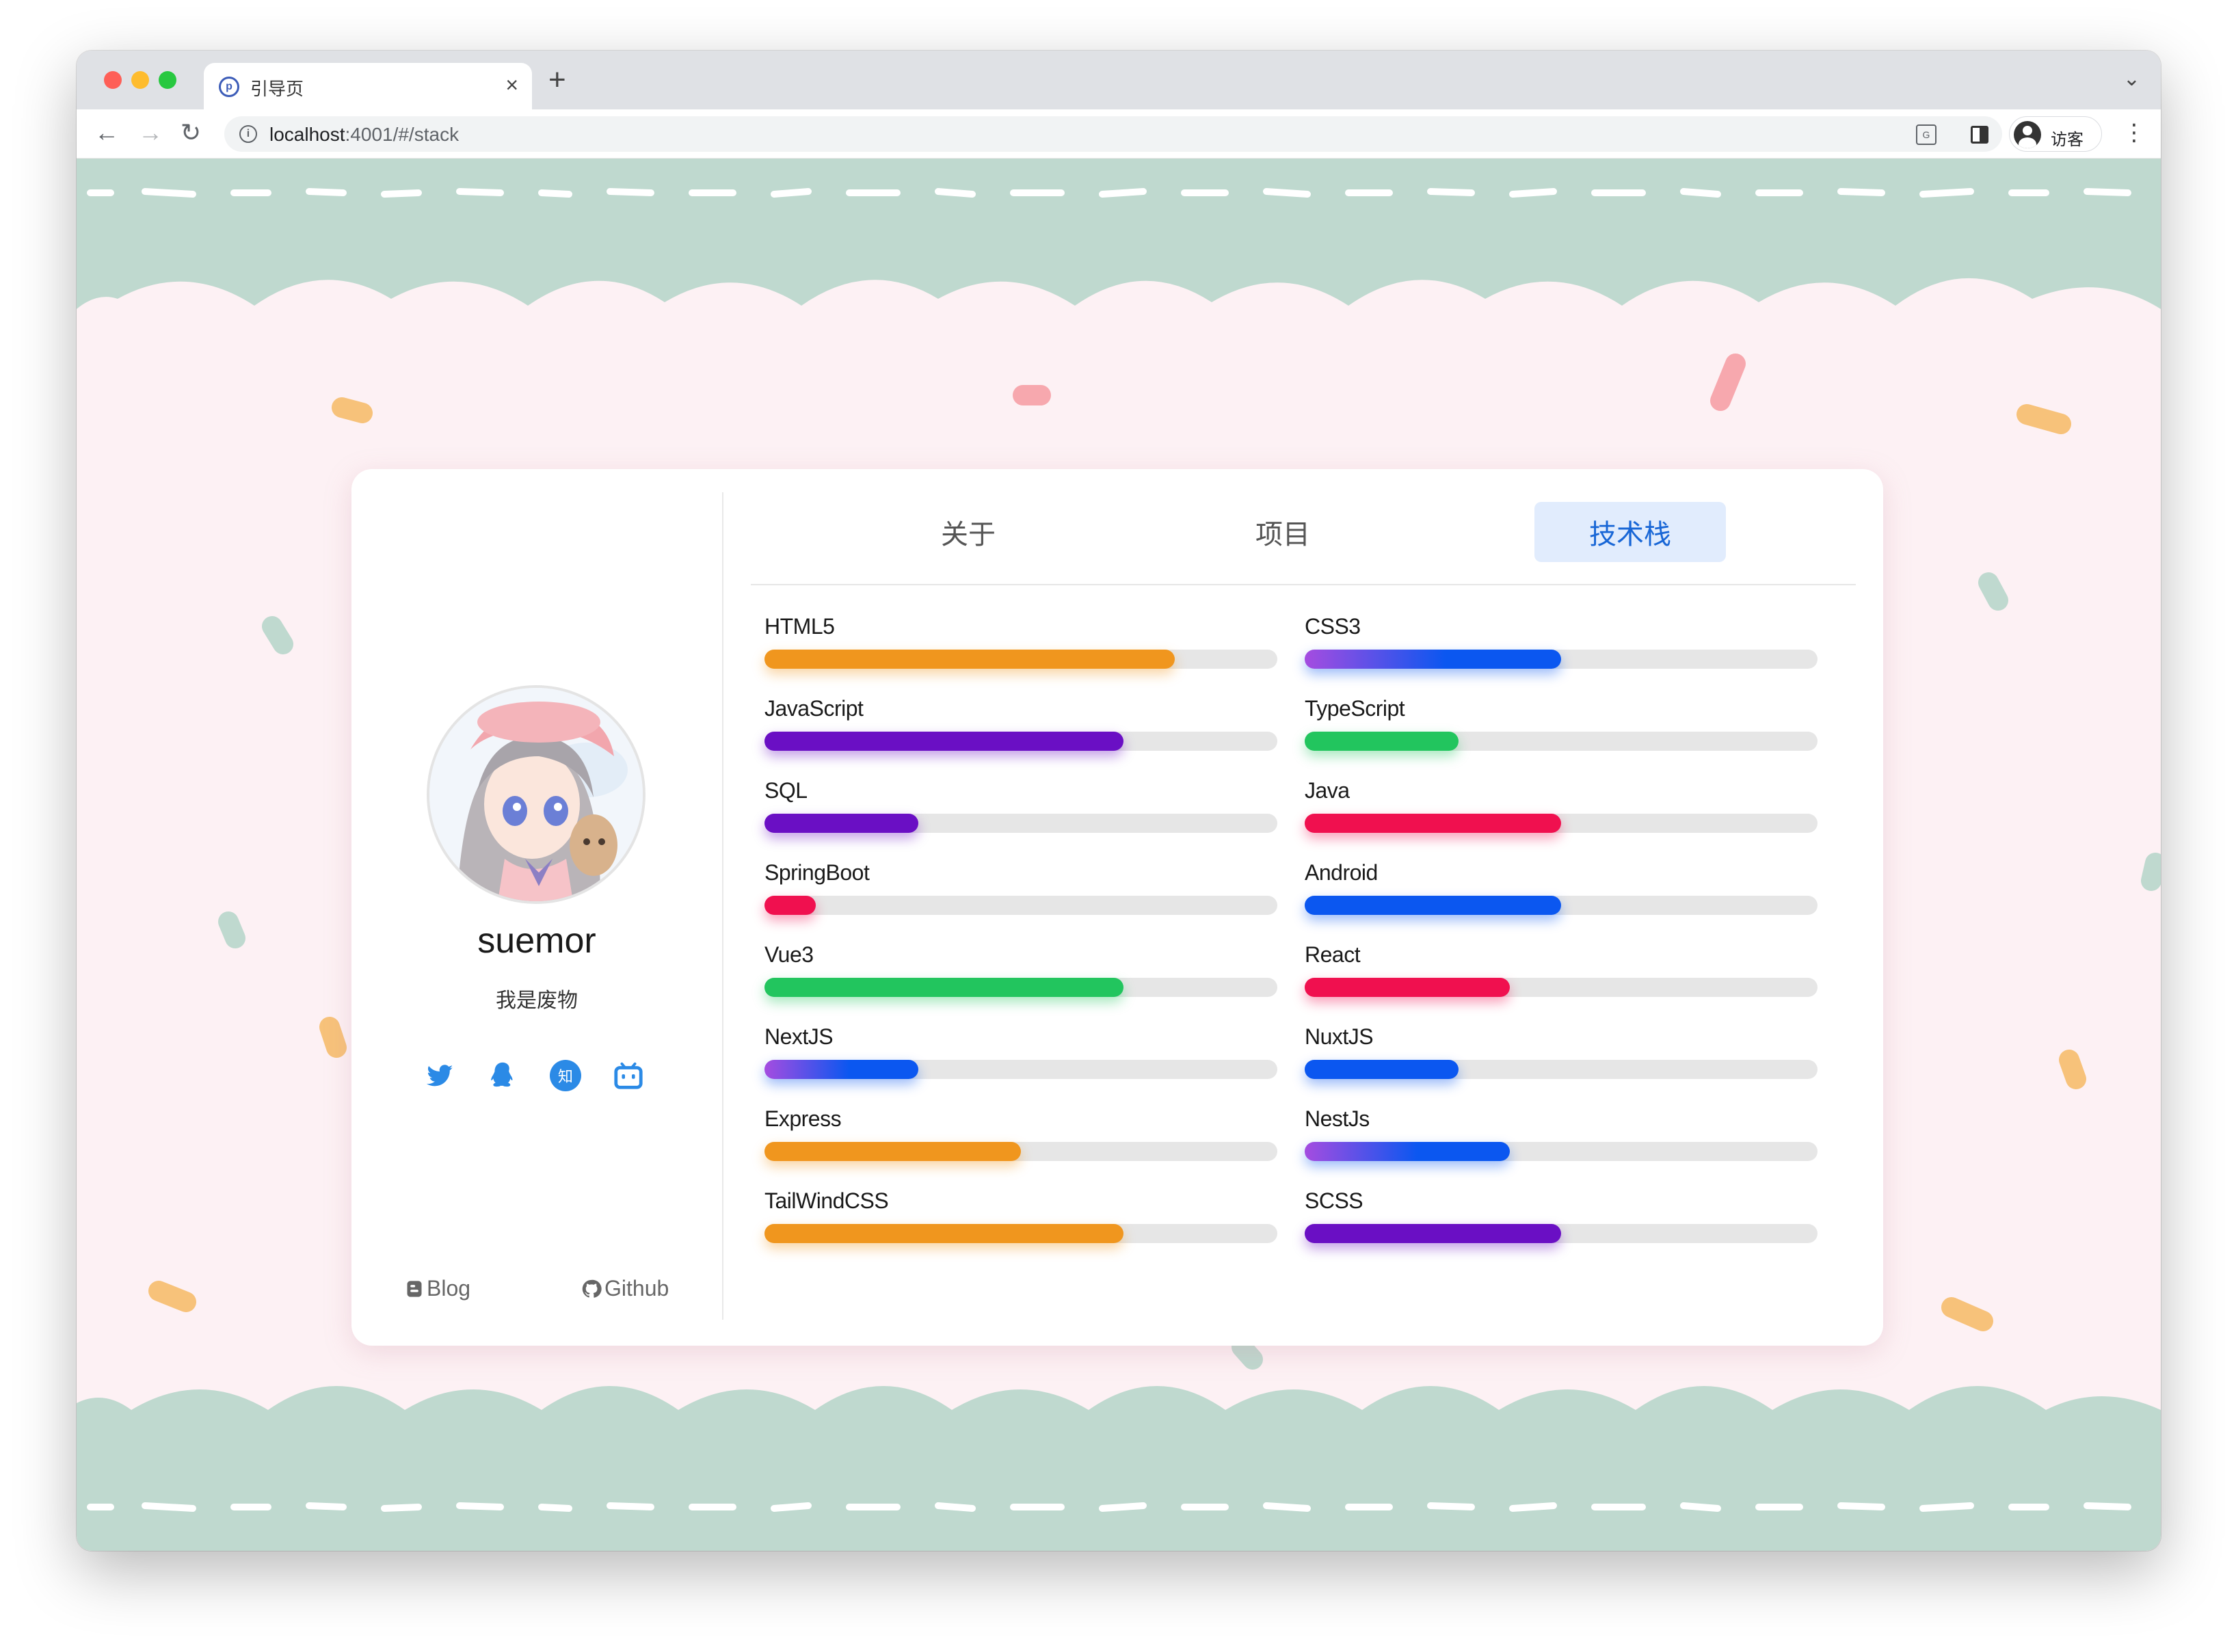 The image size is (2236, 1652). Describe the element at coordinates (803, 1118) in the screenshot. I see `skill-name: Express` at that location.